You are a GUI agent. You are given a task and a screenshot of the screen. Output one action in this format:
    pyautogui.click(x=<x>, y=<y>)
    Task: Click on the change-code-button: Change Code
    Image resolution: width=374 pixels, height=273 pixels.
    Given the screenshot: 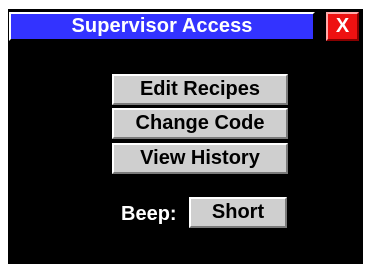 What is the action you would take?
    pyautogui.click(x=200, y=123)
    